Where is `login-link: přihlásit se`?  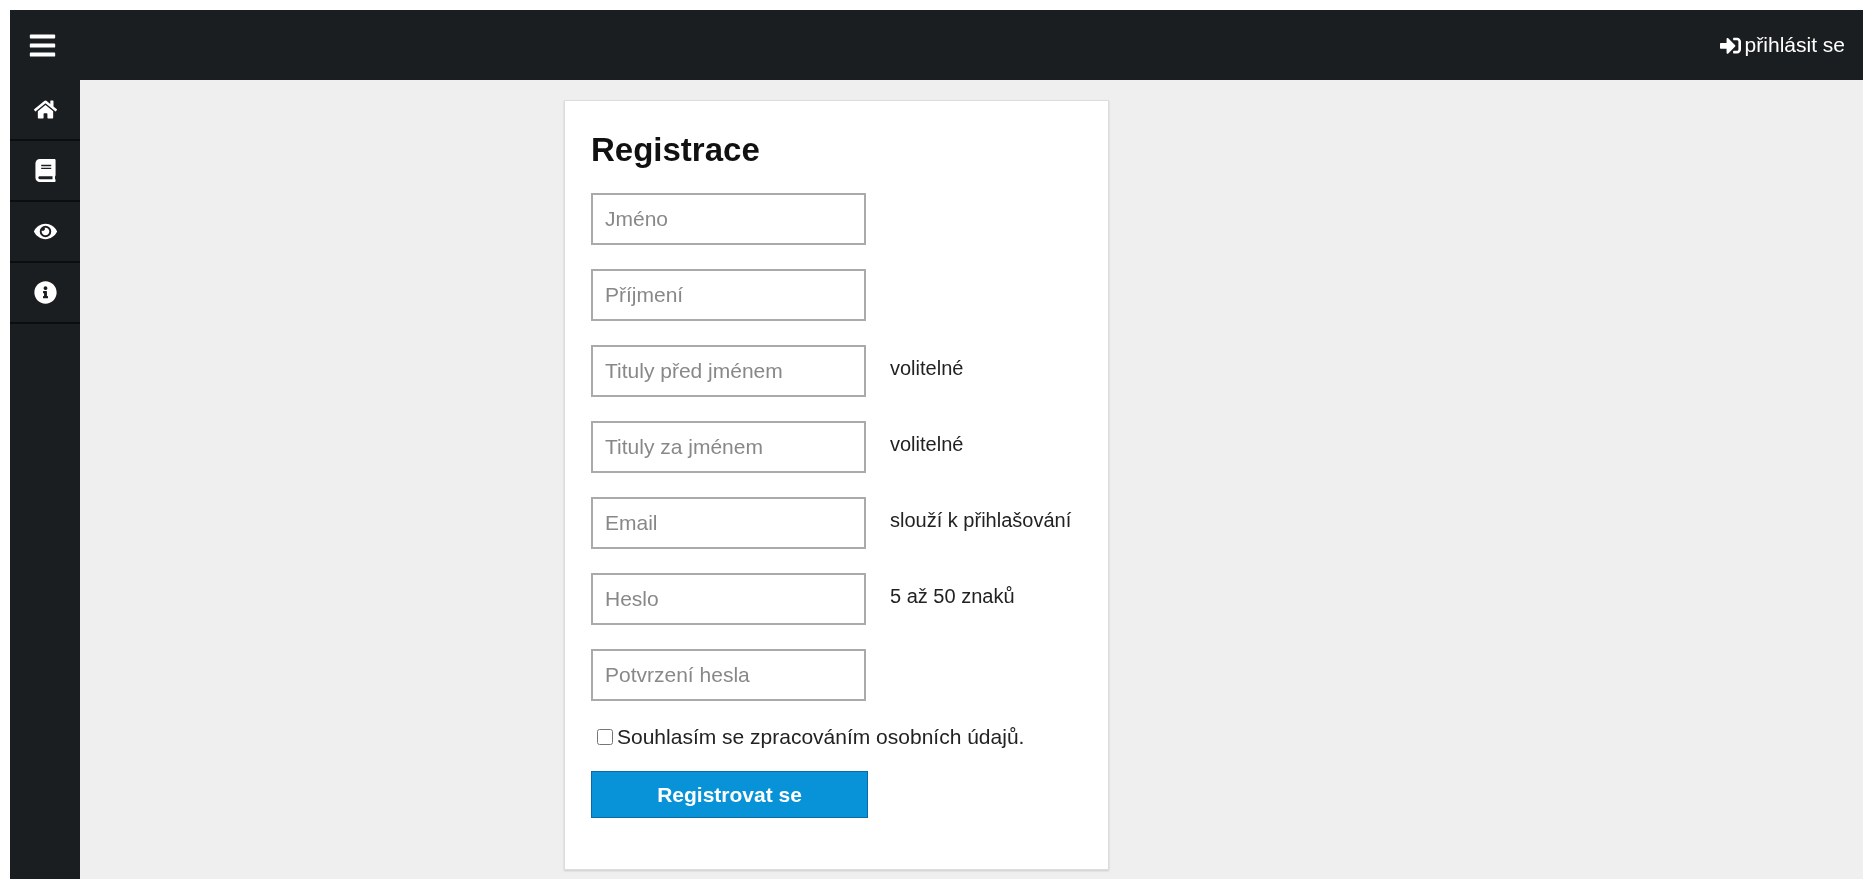 login-link: přihlásit se is located at coordinates (1782, 45).